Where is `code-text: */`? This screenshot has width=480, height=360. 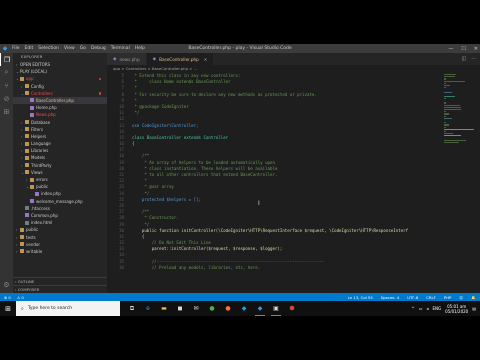 code-text: */ is located at coordinates (136, 113).